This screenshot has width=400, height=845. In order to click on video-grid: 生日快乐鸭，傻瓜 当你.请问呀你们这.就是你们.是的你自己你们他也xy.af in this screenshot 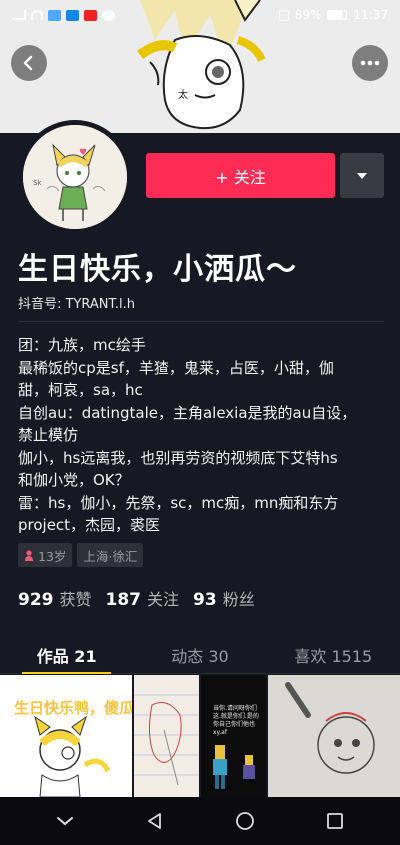, I will do `click(200, 736)`.